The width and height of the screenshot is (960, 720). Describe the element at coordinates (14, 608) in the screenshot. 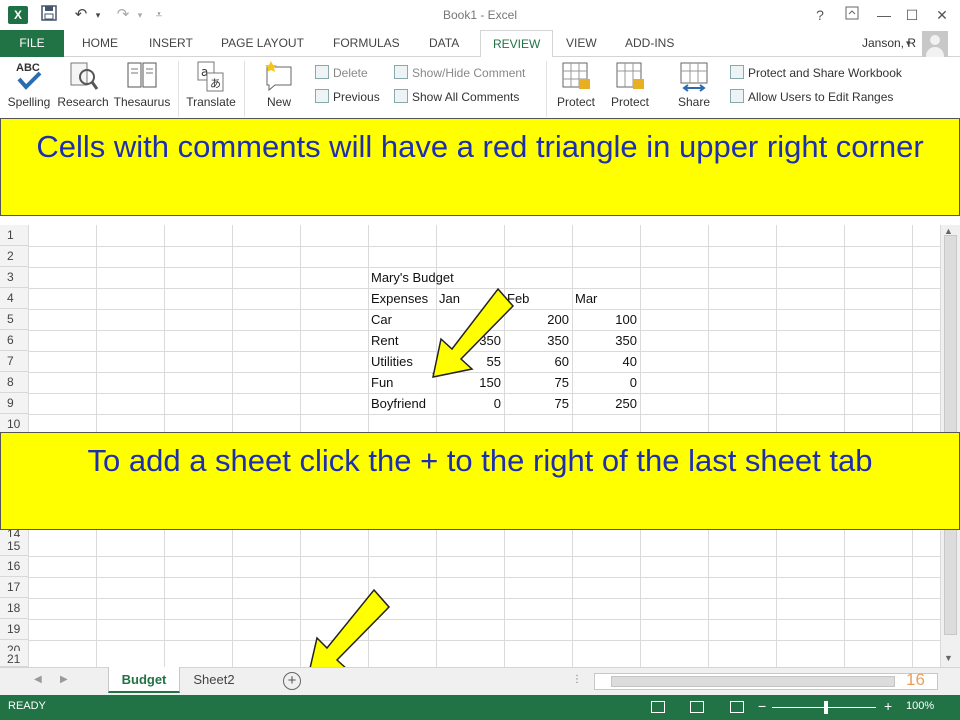

I see `row-header: 18` at that location.